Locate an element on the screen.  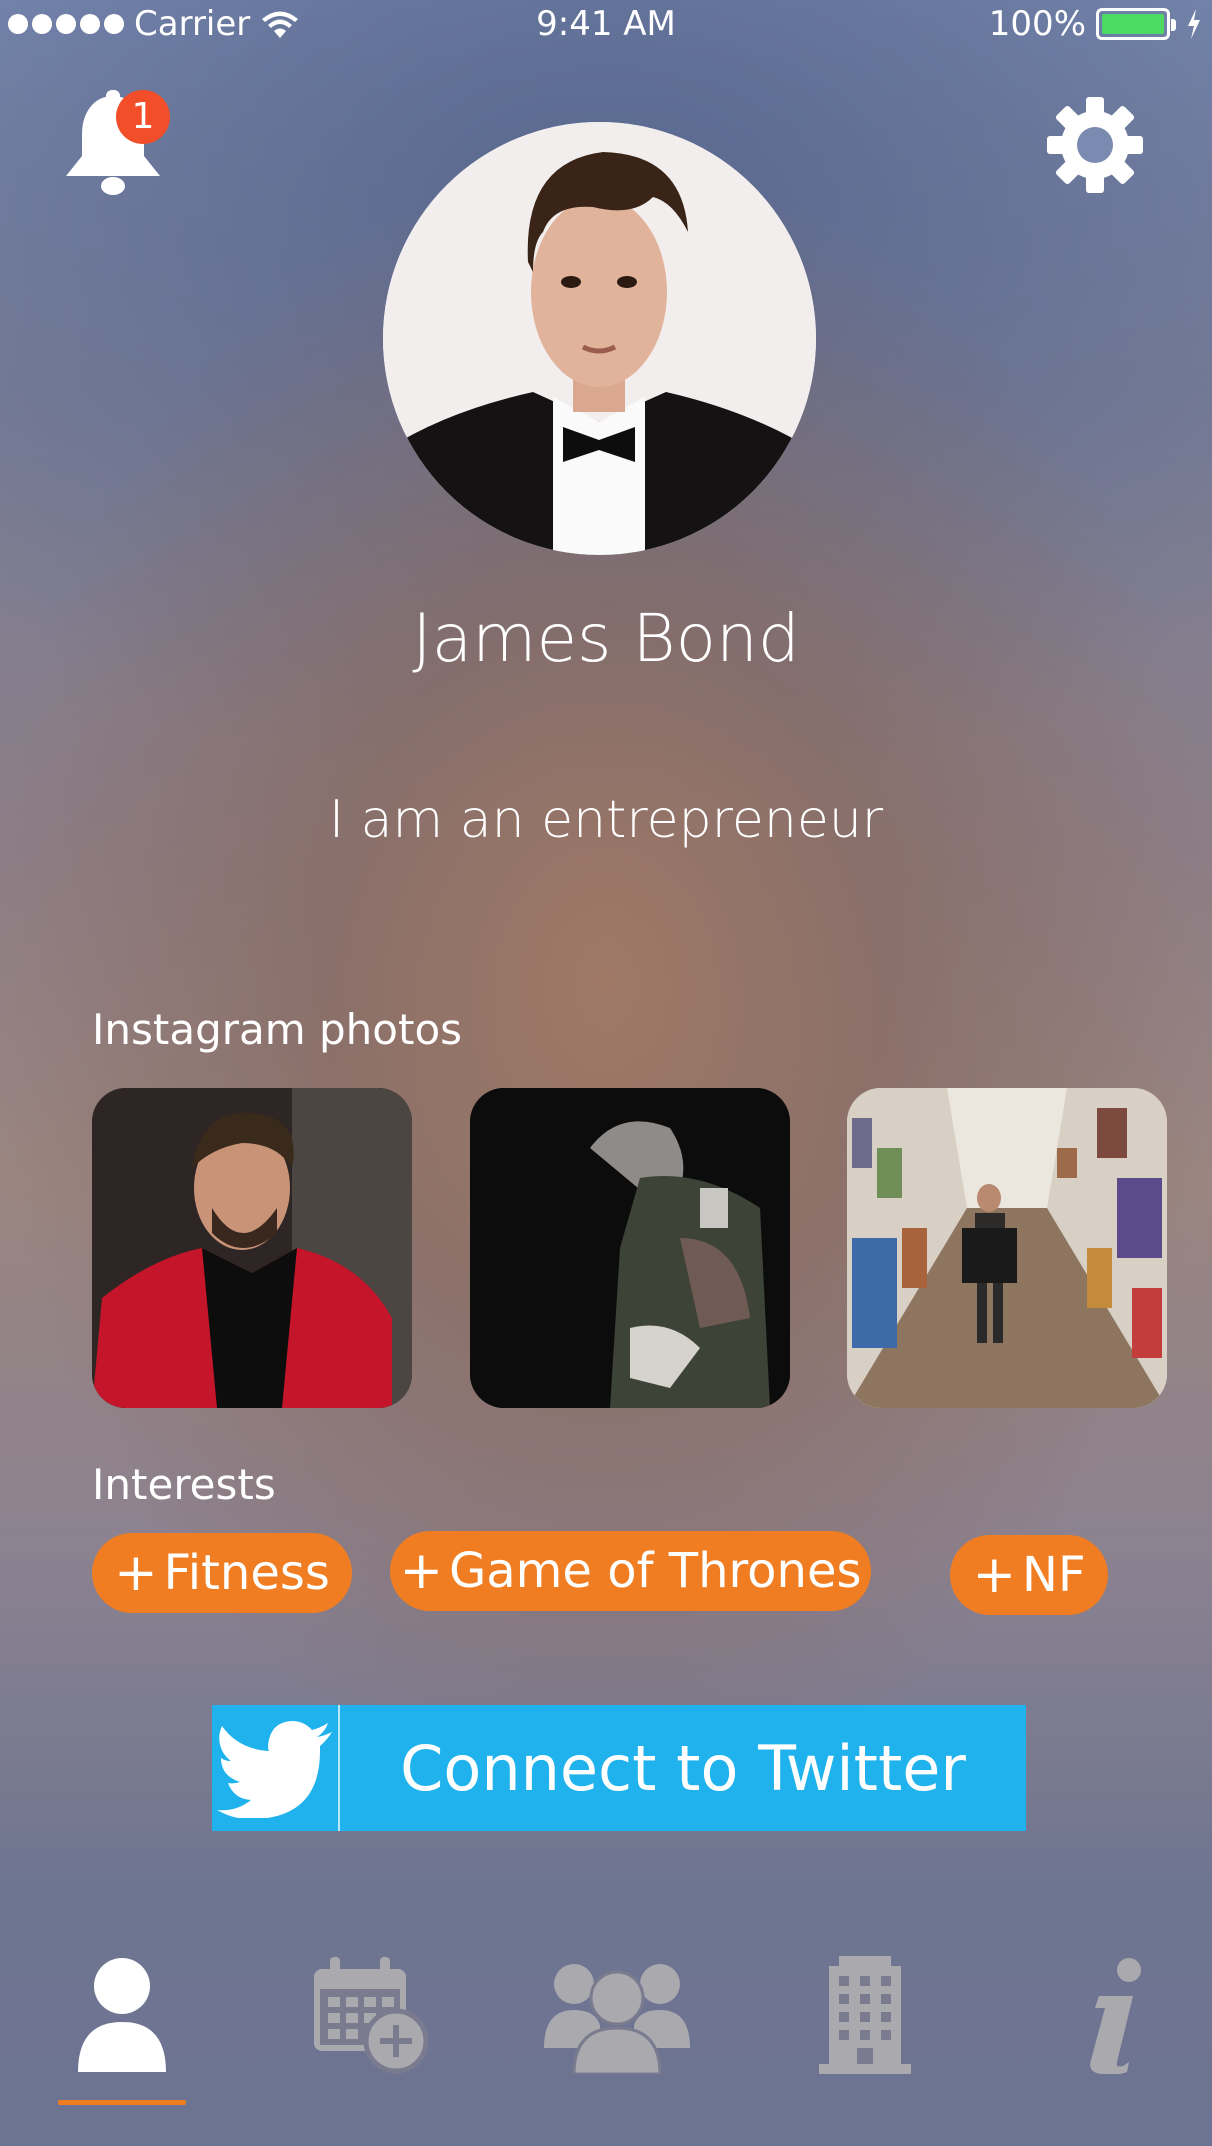
calendar-add-icon is located at coordinates (371, 2015).